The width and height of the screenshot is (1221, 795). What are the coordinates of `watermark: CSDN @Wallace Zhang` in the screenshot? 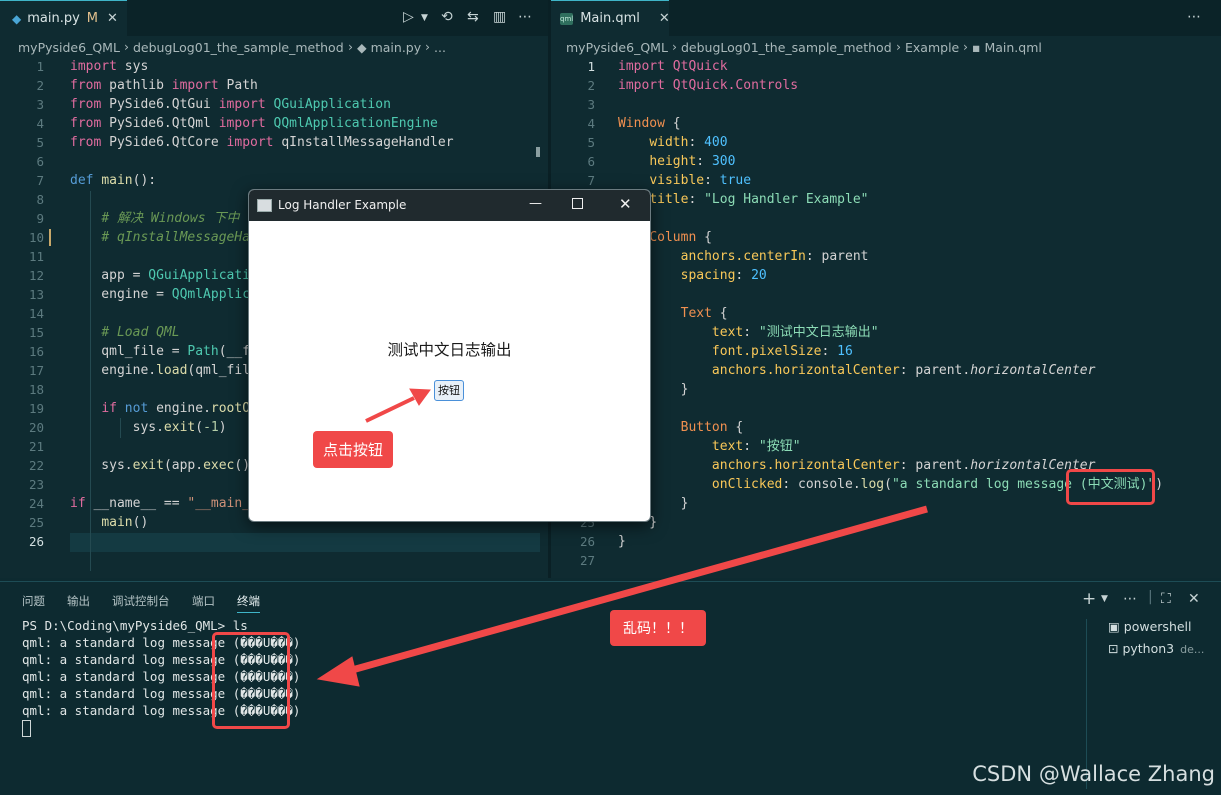 It's located at (1093, 774).